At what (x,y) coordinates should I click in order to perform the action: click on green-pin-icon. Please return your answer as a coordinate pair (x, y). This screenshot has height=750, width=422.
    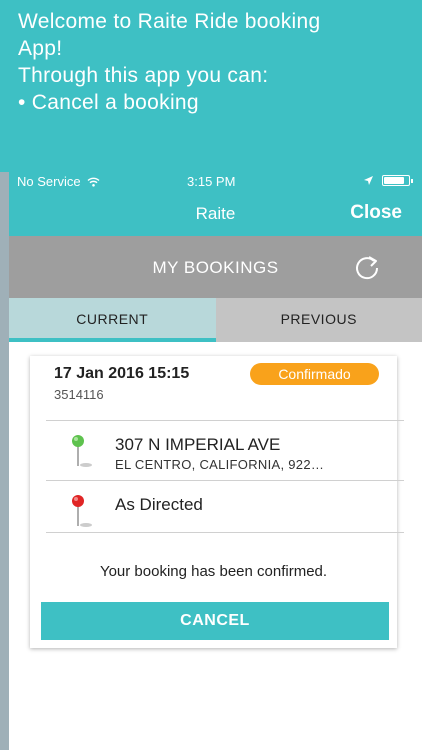
    Looking at the image, I should click on (82, 451).